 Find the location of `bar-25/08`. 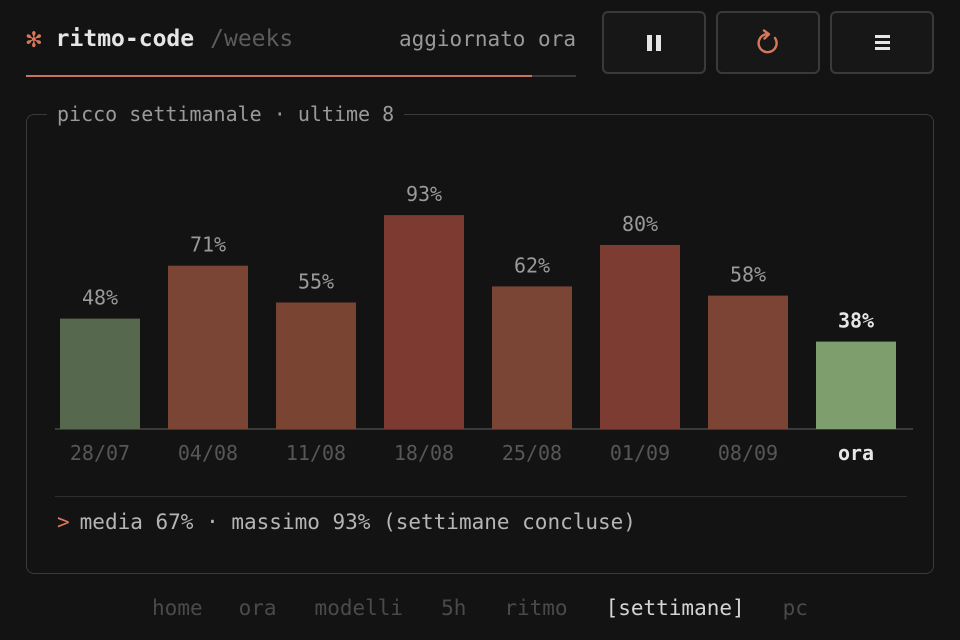

bar-25/08 is located at coordinates (532, 357).